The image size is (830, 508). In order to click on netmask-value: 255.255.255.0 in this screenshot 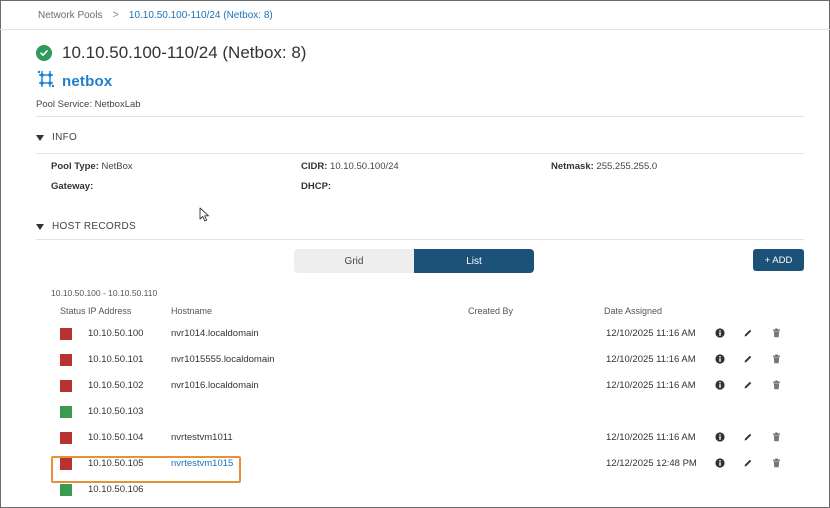, I will do `click(627, 166)`.